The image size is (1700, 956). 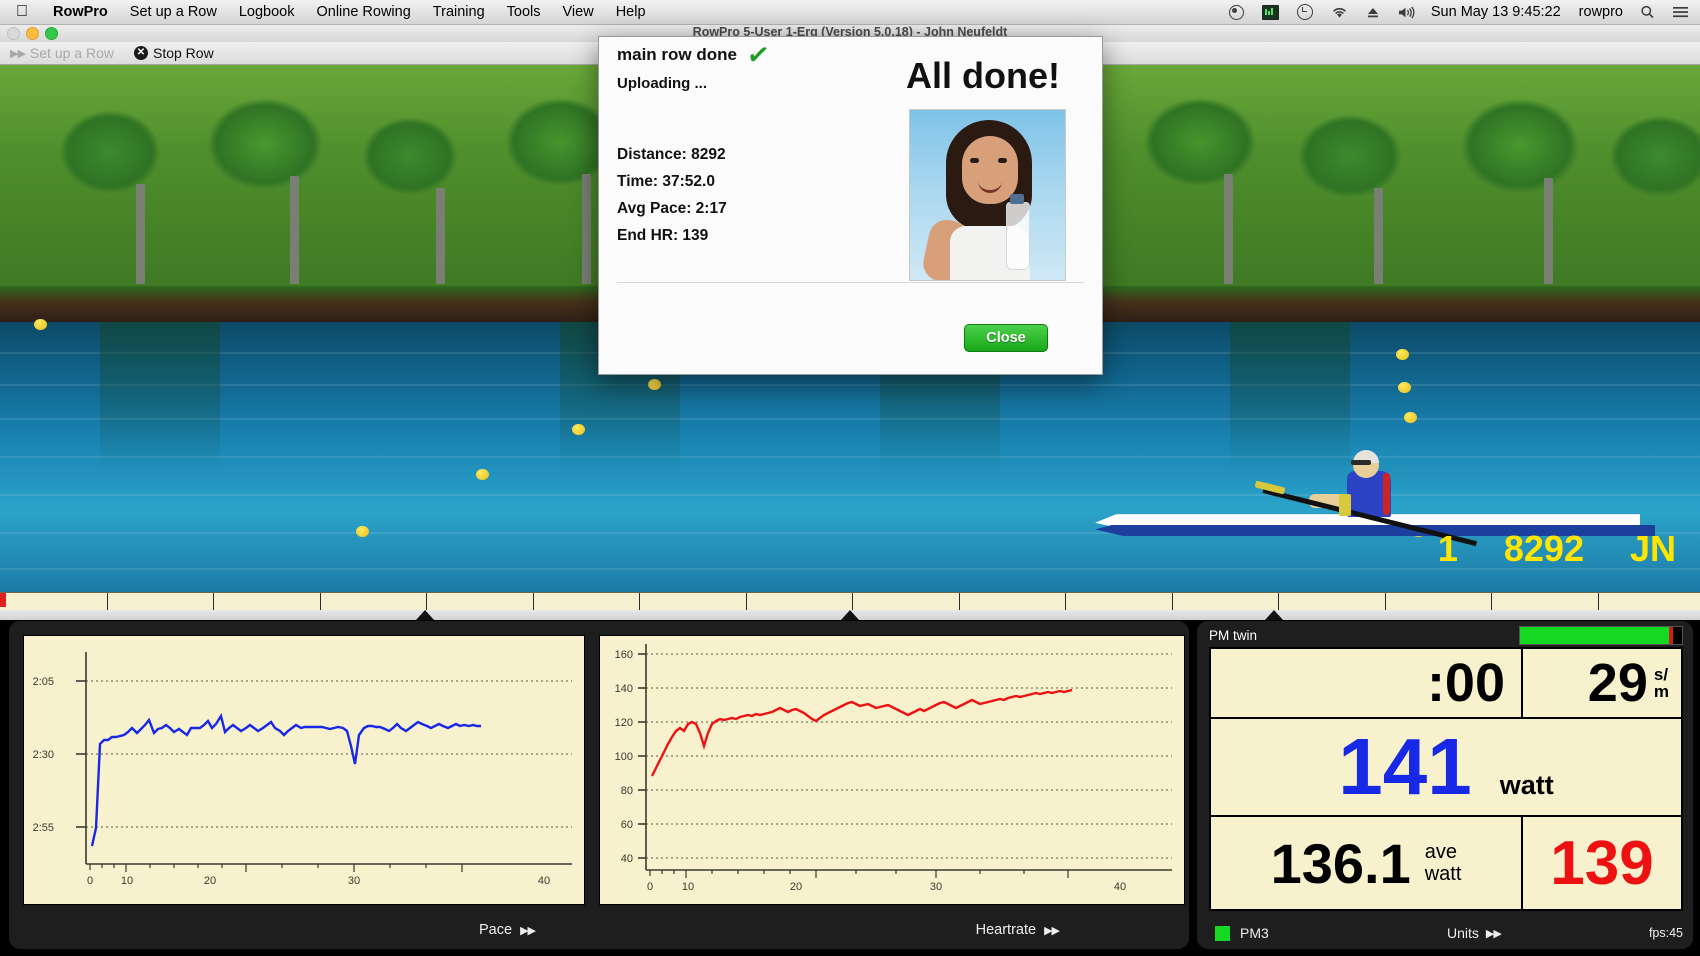 I want to click on dialog-headline: All done!, so click(x=983, y=75).